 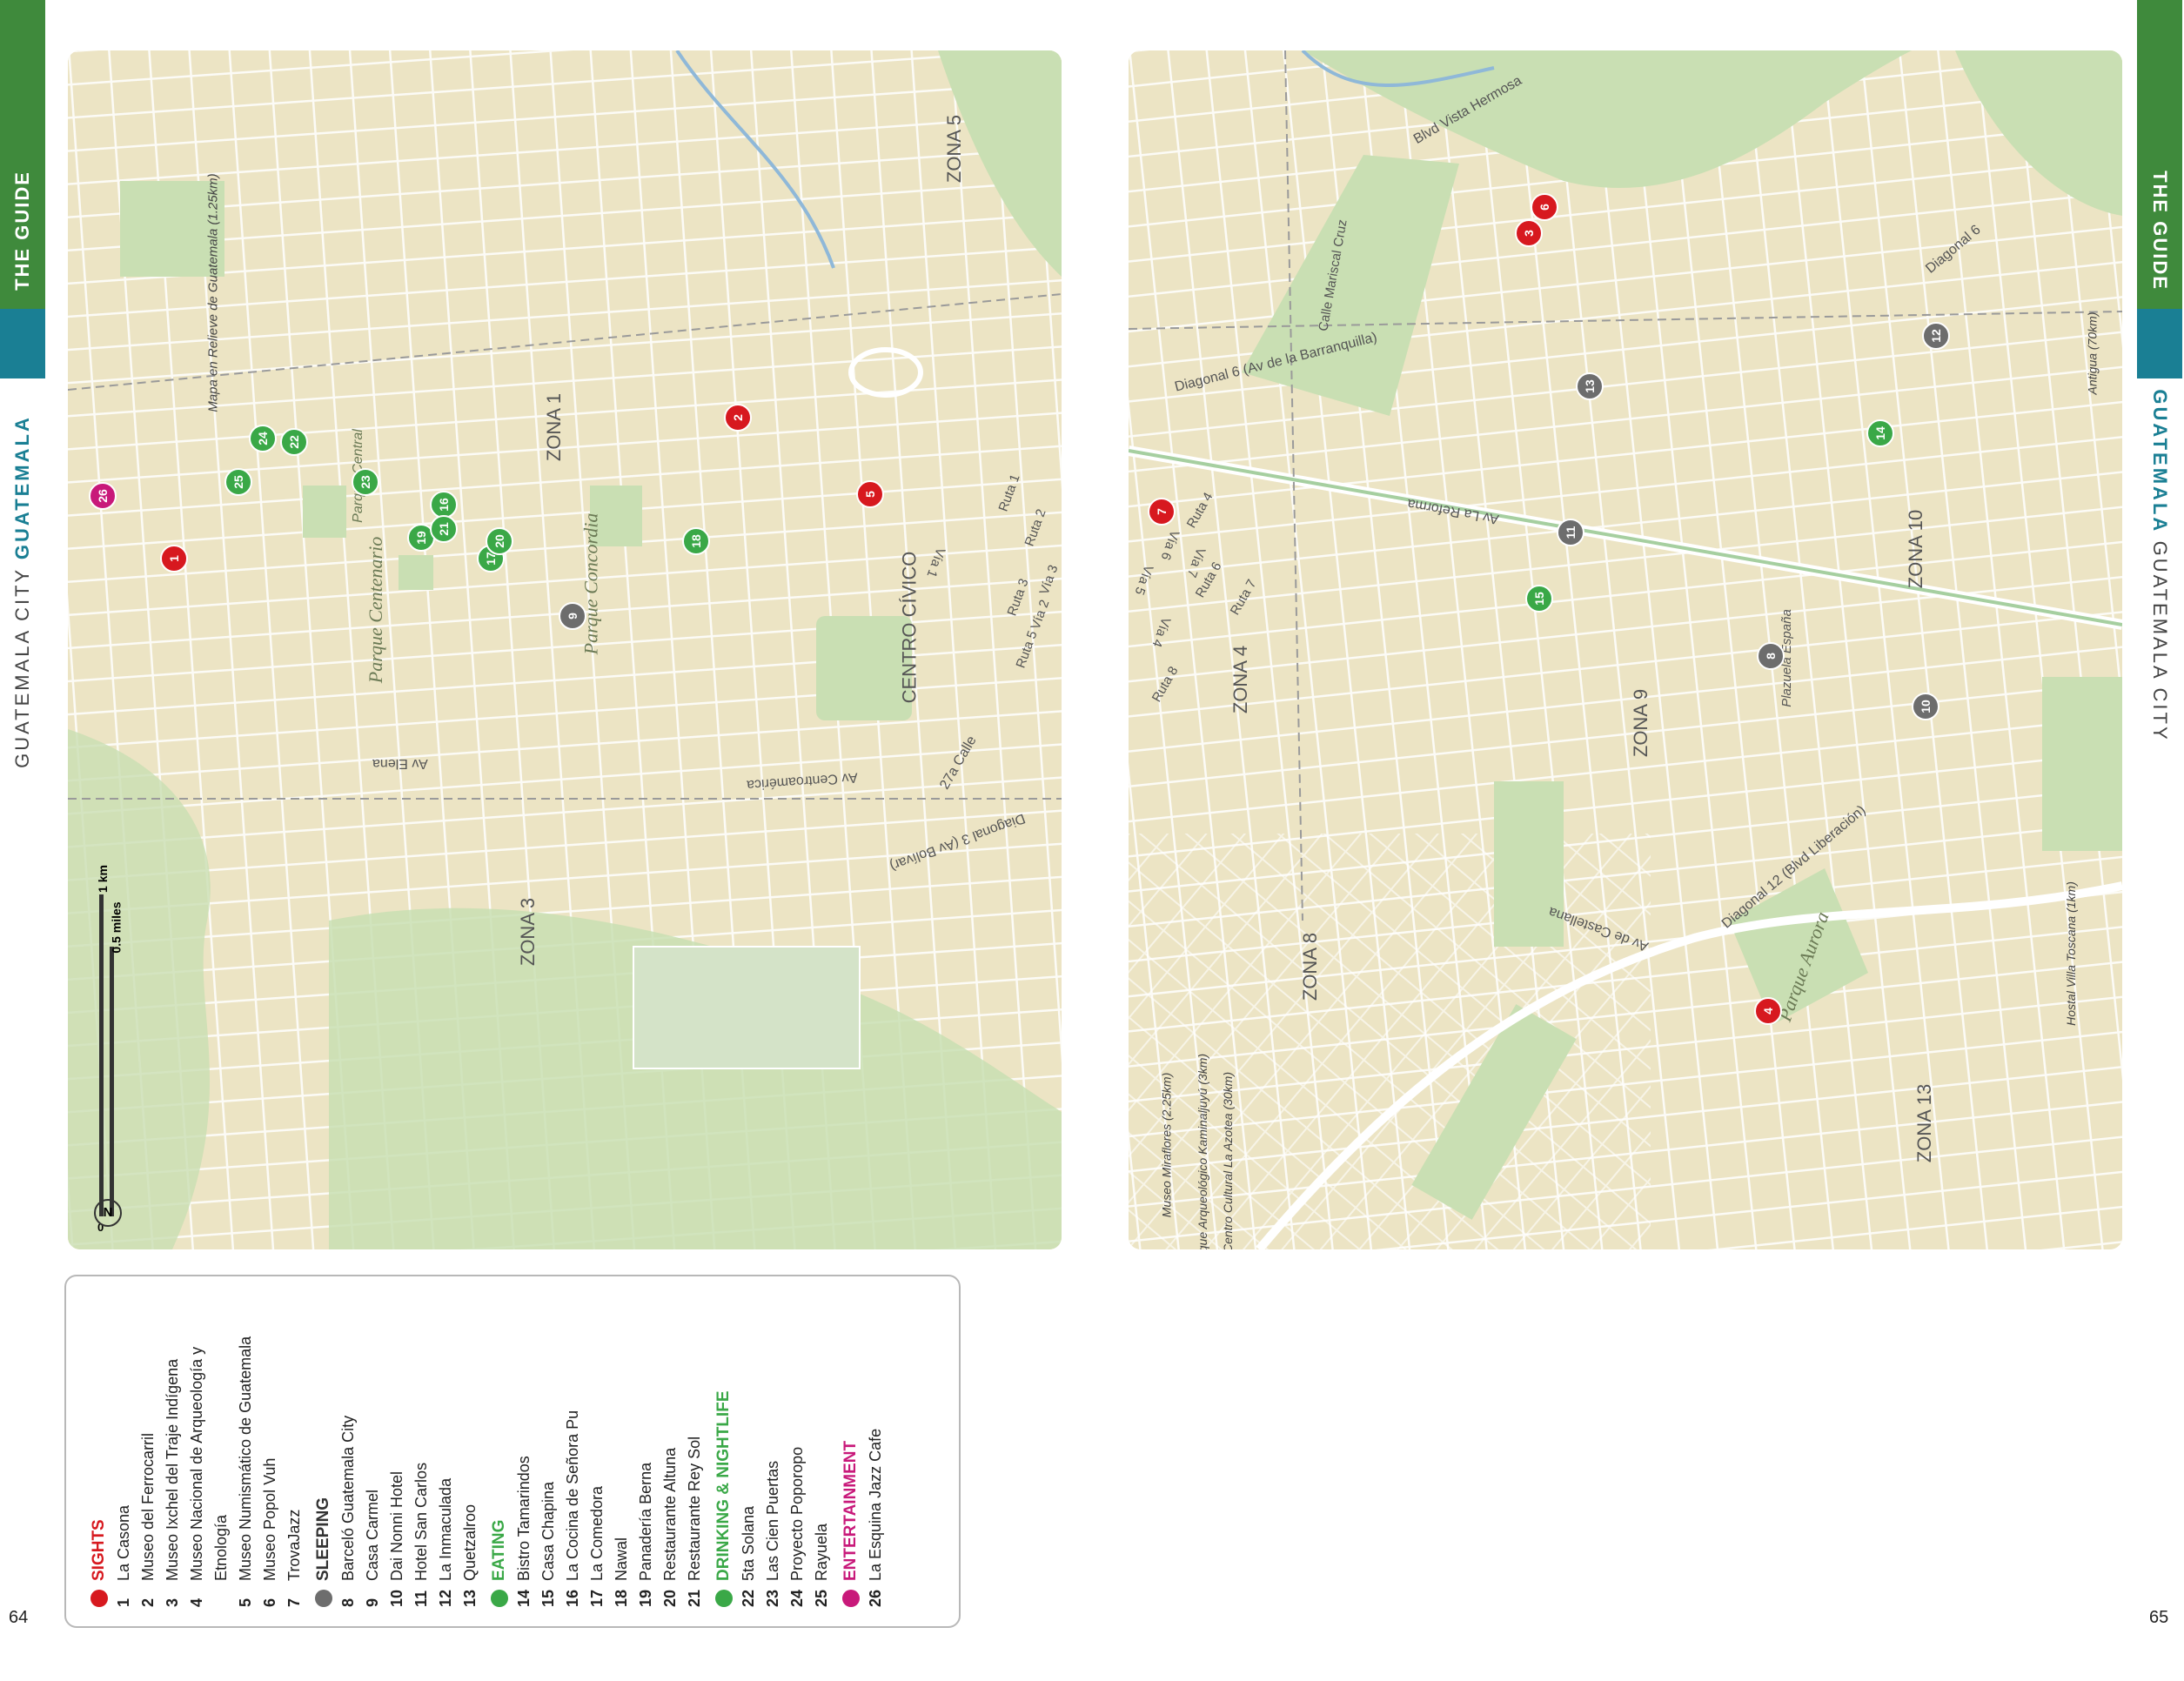 What do you see at coordinates (621, 1598) in the screenshot?
I see `legend-item-number: 18` at bounding box center [621, 1598].